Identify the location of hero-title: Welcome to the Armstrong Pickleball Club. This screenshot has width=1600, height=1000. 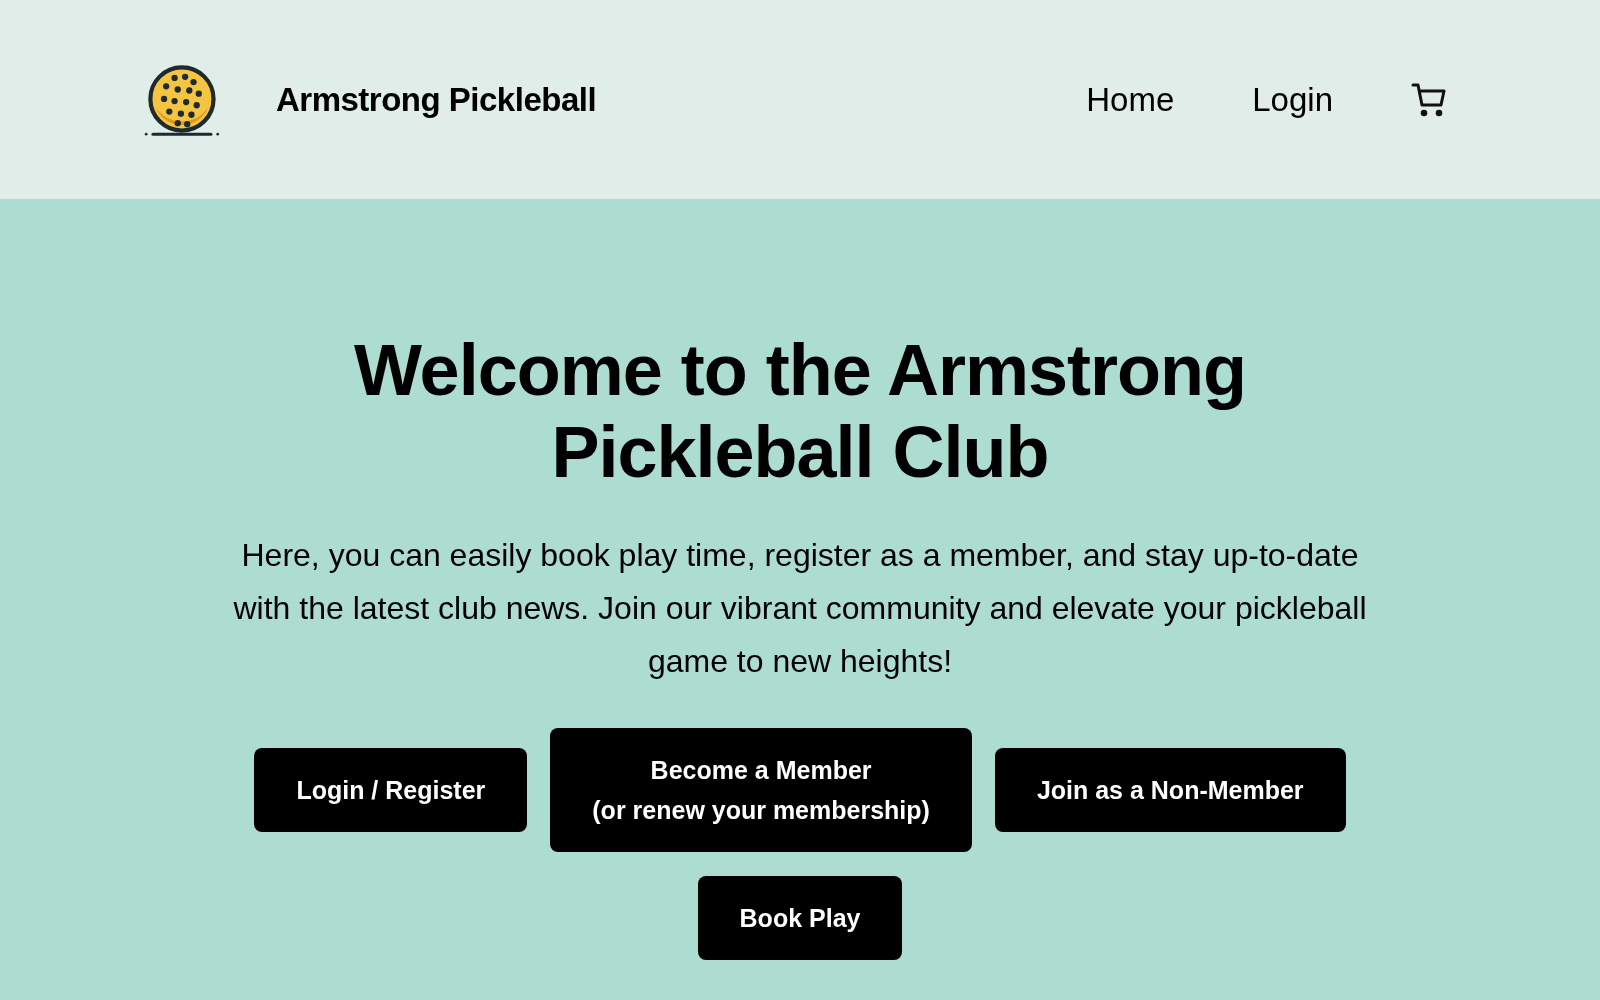
(800, 411).